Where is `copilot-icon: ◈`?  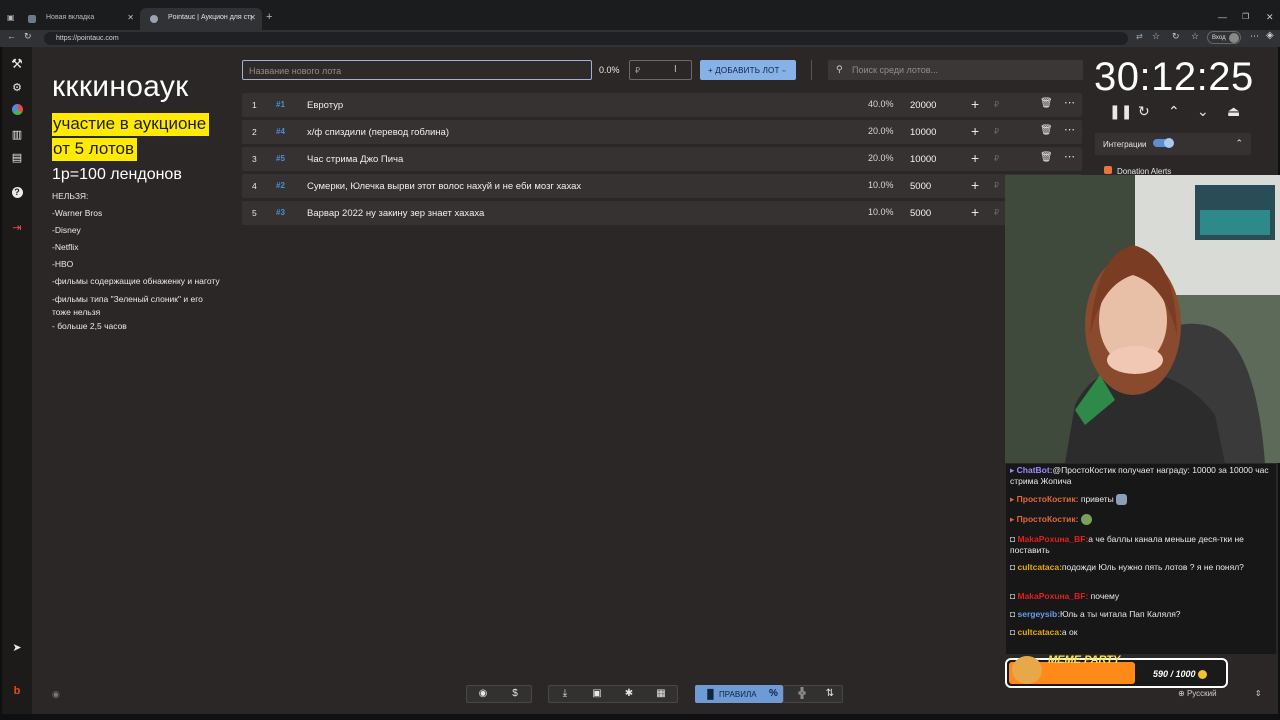 copilot-icon: ◈ is located at coordinates (1270, 35).